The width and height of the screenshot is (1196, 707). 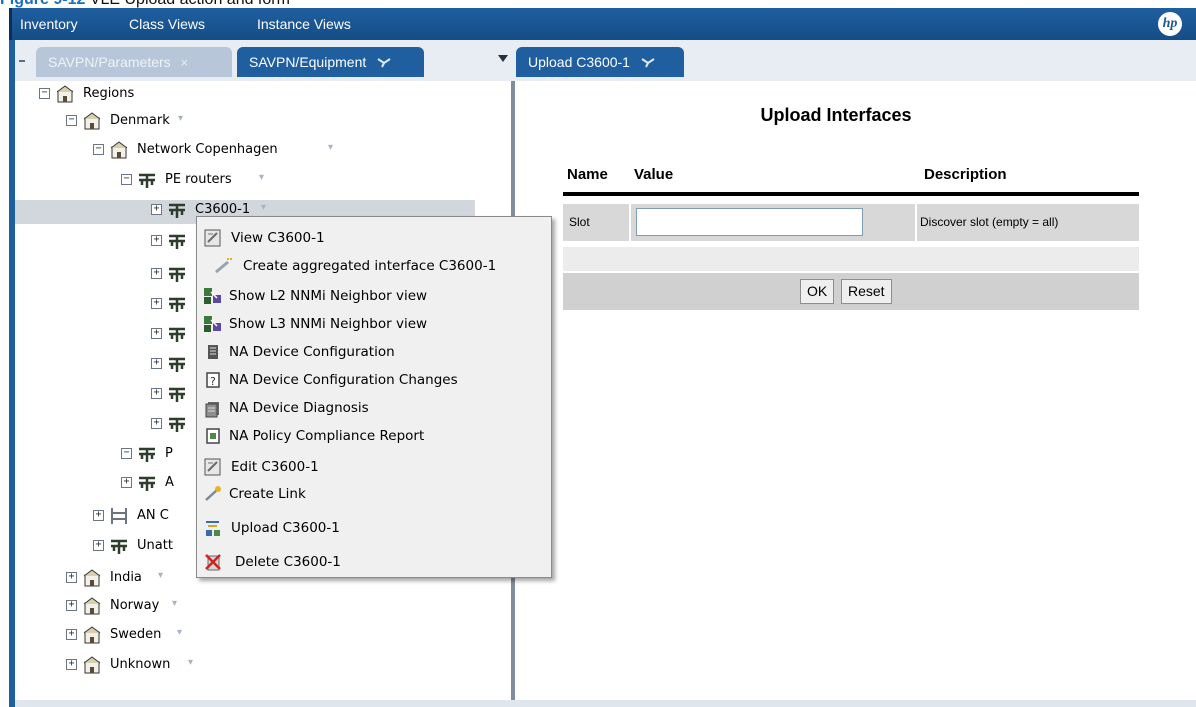 I want to click on configuration-changes-icon: ?, so click(x=213, y=380).